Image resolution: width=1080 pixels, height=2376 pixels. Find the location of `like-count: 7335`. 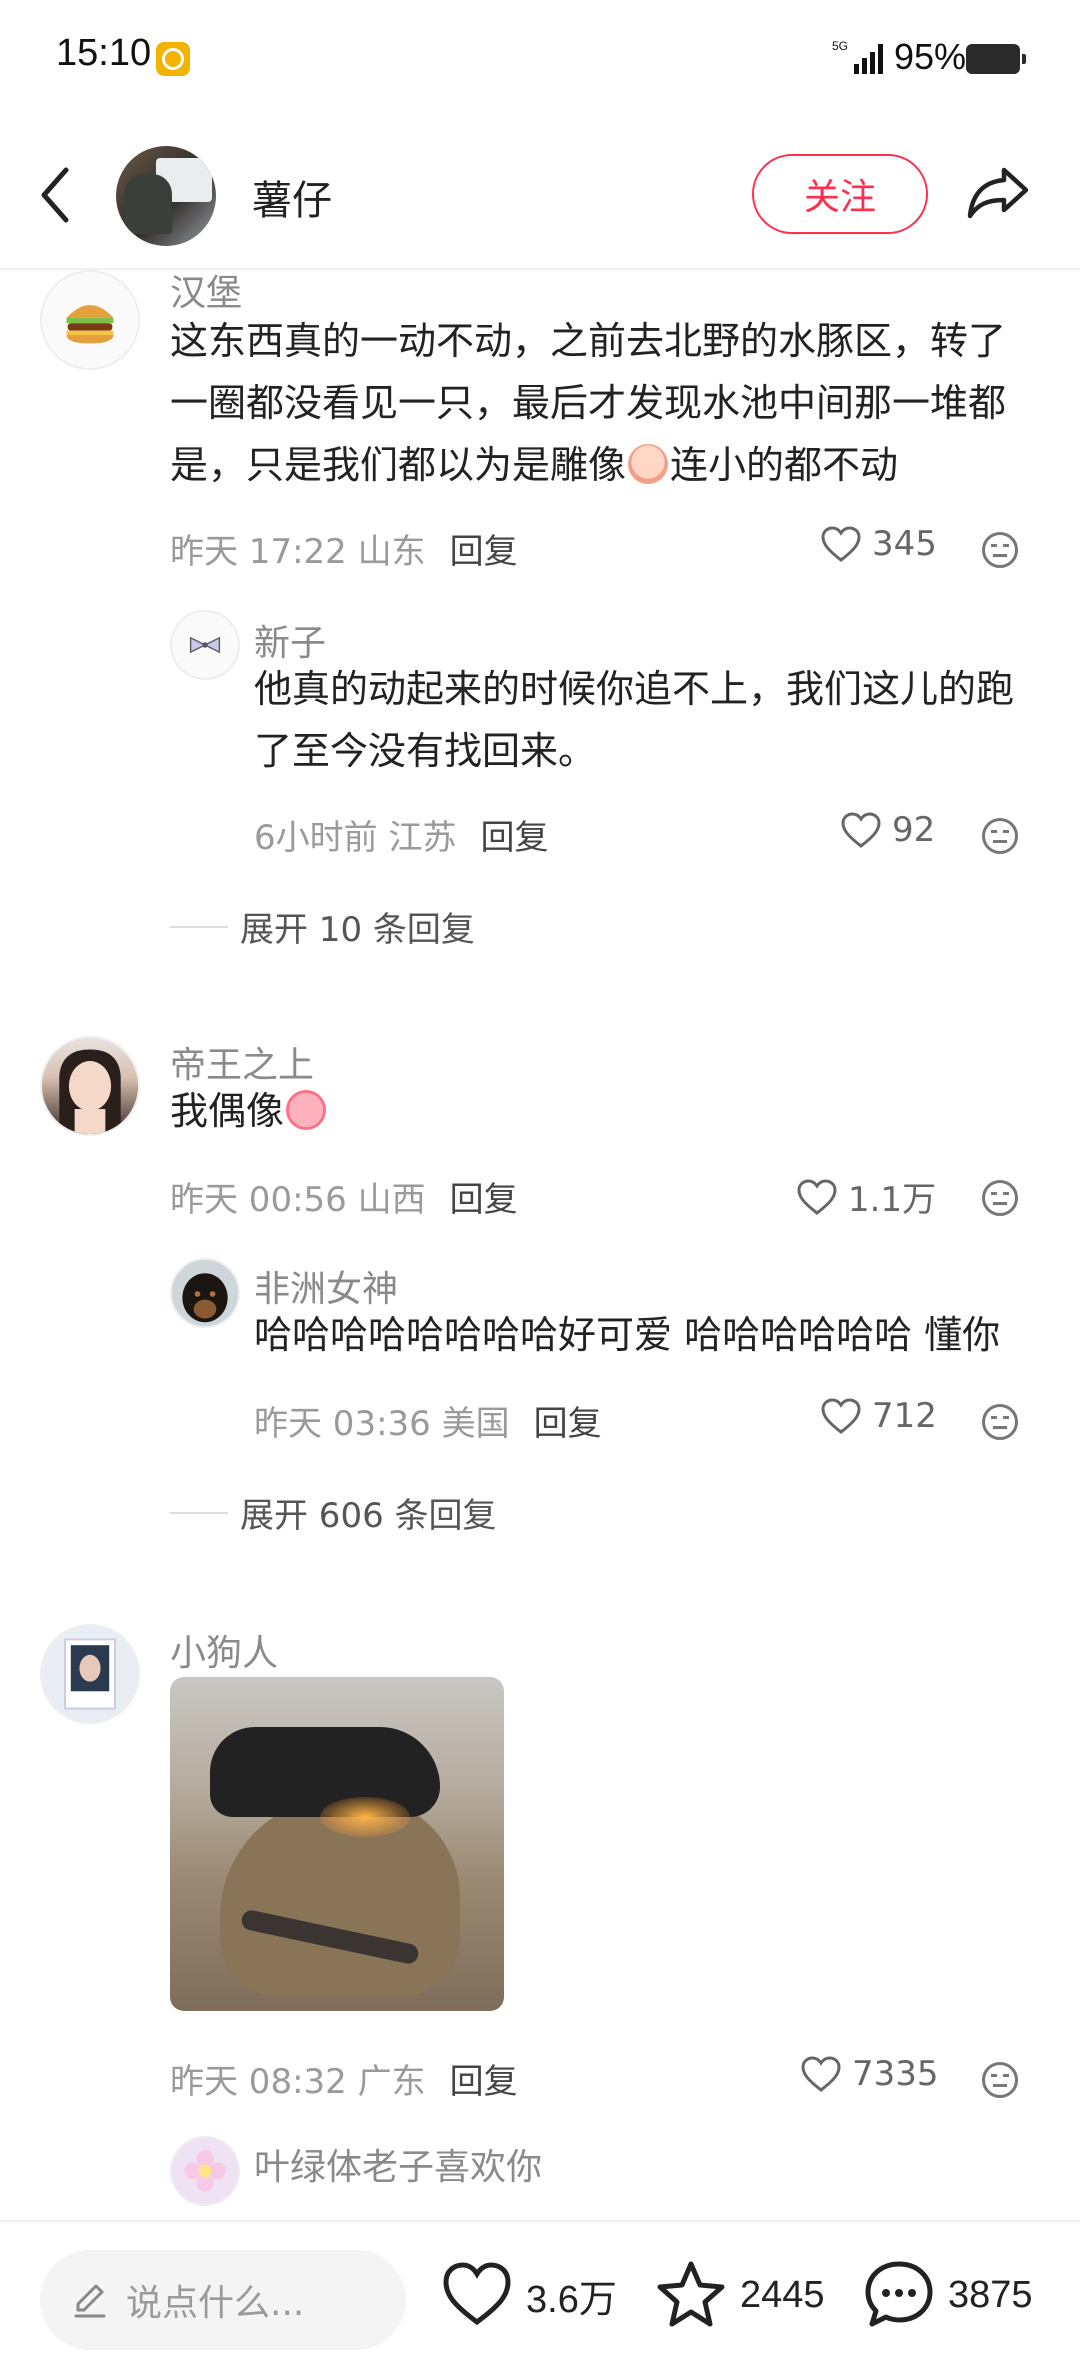

like-count: 7335 is located at coordinates (895, 2074).